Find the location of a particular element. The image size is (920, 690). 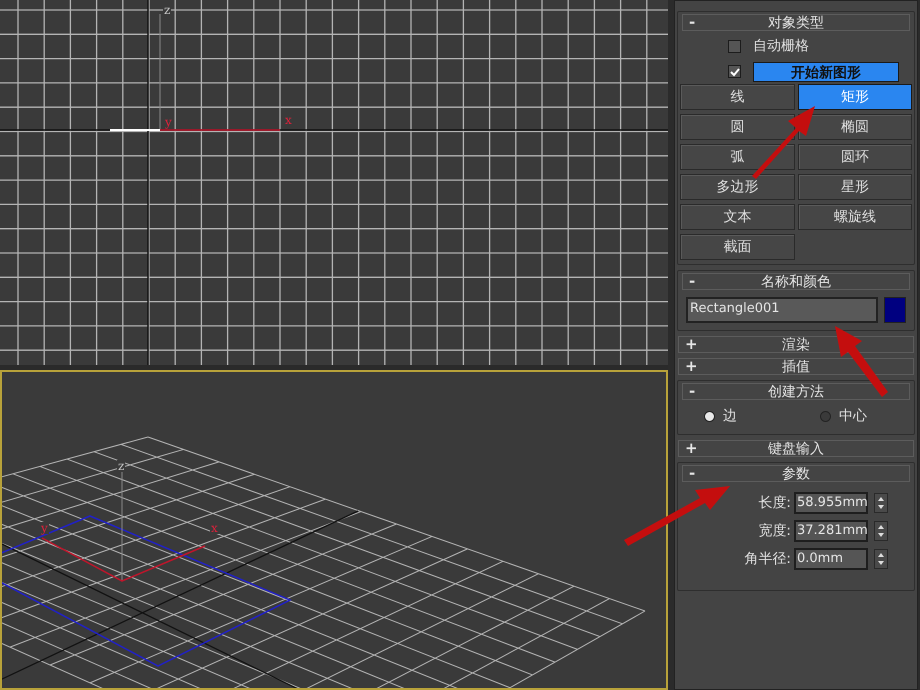

rollout-header: - 对象类型 is located at coordinates (796, 22).